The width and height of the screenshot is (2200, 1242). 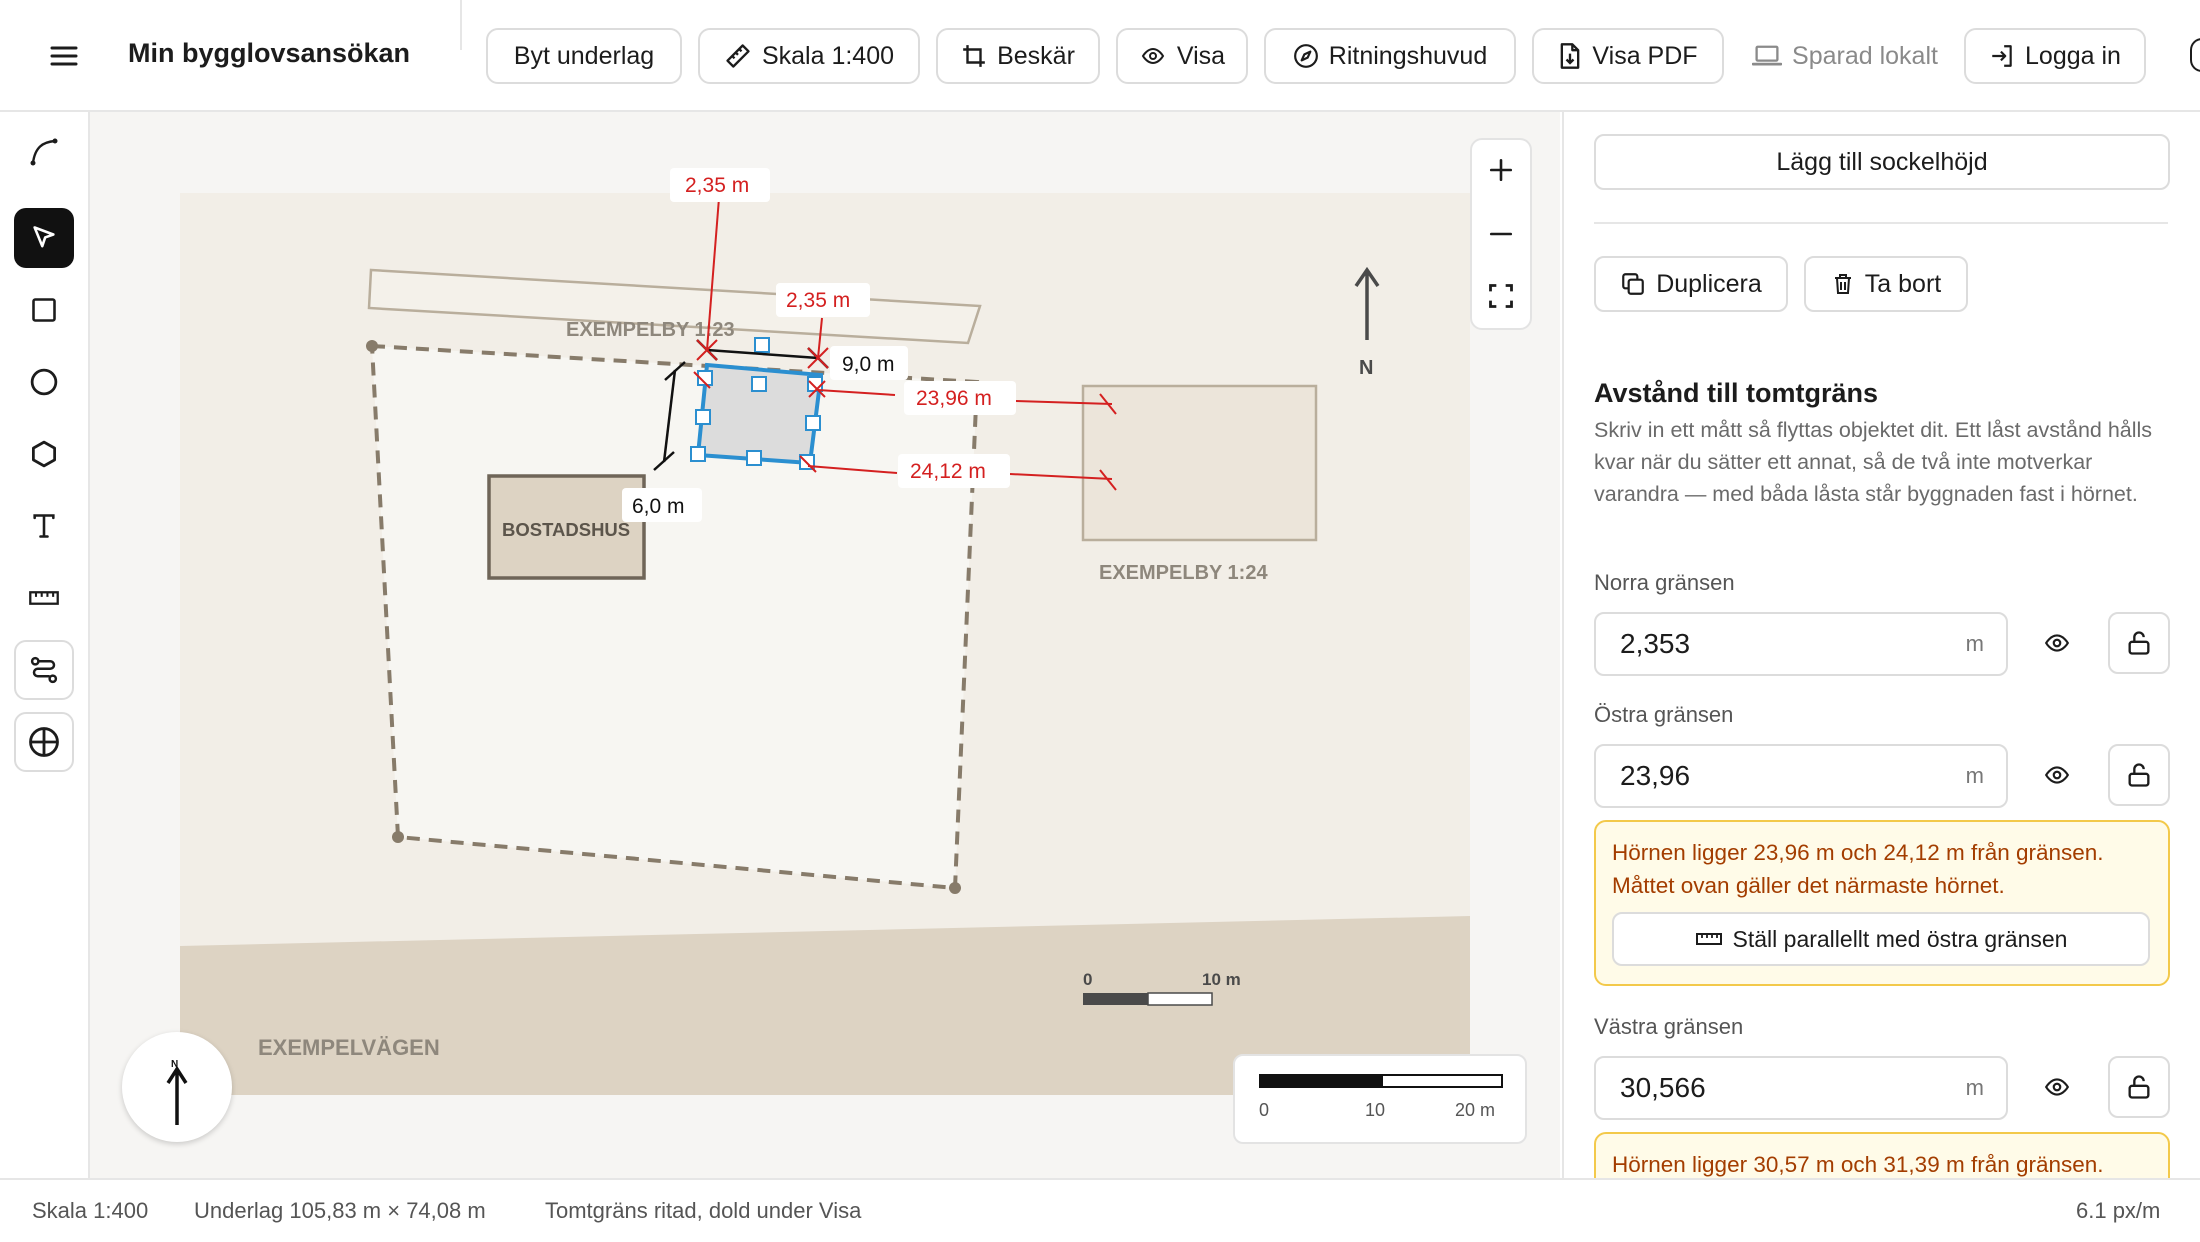 I want to click on west-boundary-label: Västra gränsen, so click(x=1669, y=1026).